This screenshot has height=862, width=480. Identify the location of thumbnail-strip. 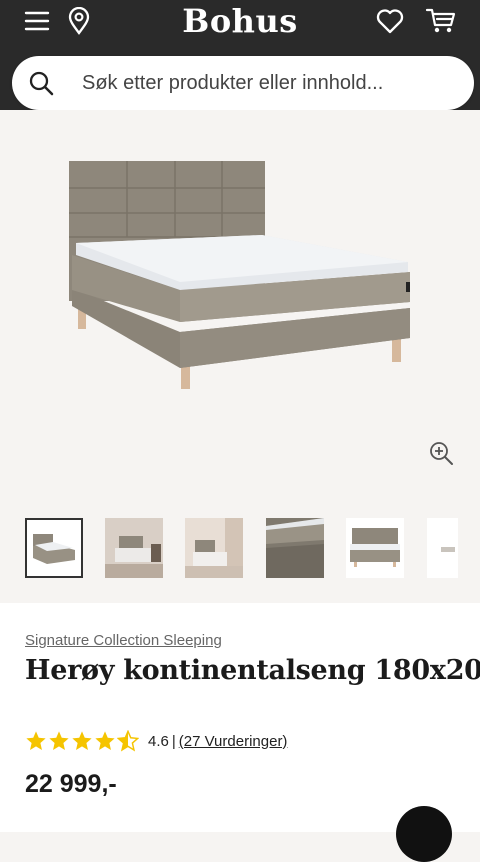
(240, 548).